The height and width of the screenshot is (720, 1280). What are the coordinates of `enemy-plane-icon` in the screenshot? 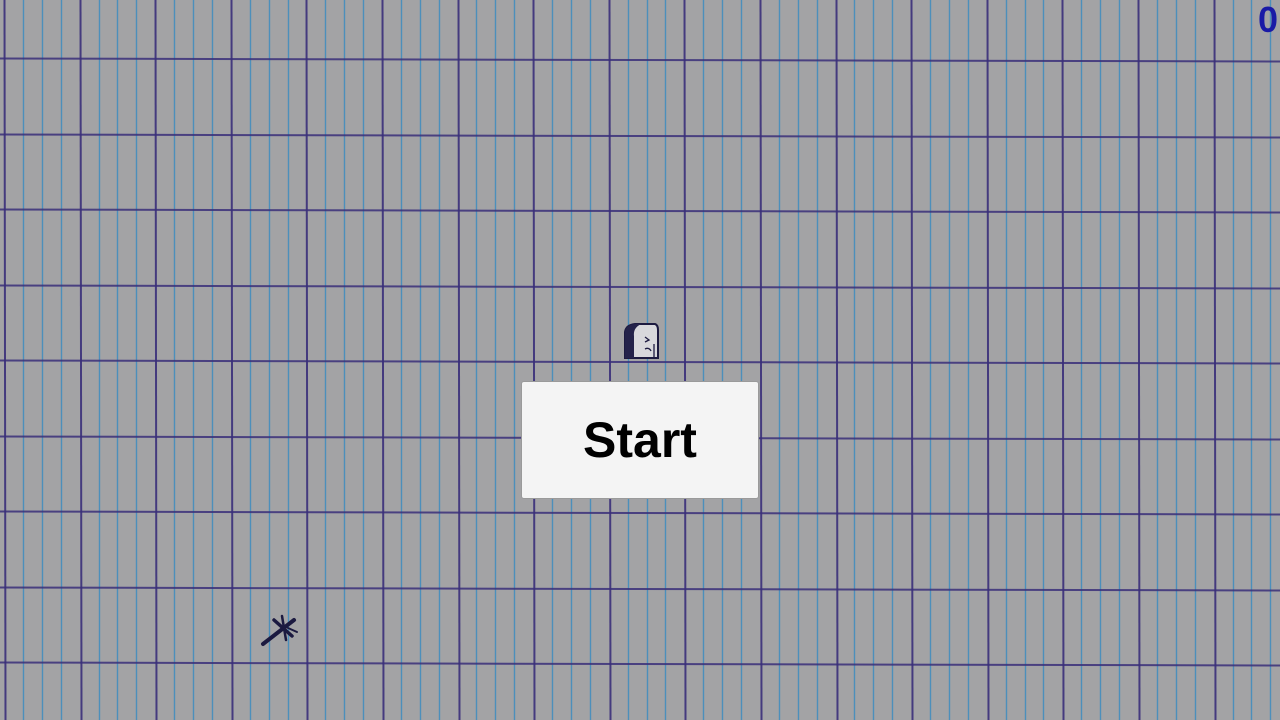 It's located at (279, 630).